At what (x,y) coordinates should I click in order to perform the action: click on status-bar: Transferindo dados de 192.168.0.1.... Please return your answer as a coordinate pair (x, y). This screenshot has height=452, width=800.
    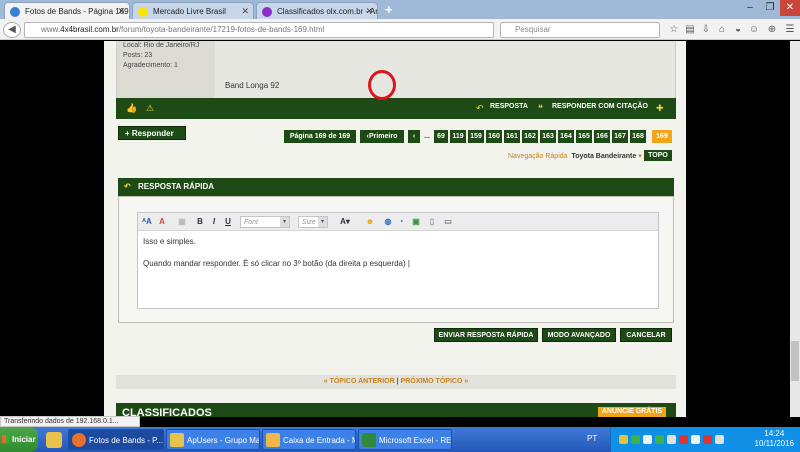
    Looking at the image, I should click on (70, 421).